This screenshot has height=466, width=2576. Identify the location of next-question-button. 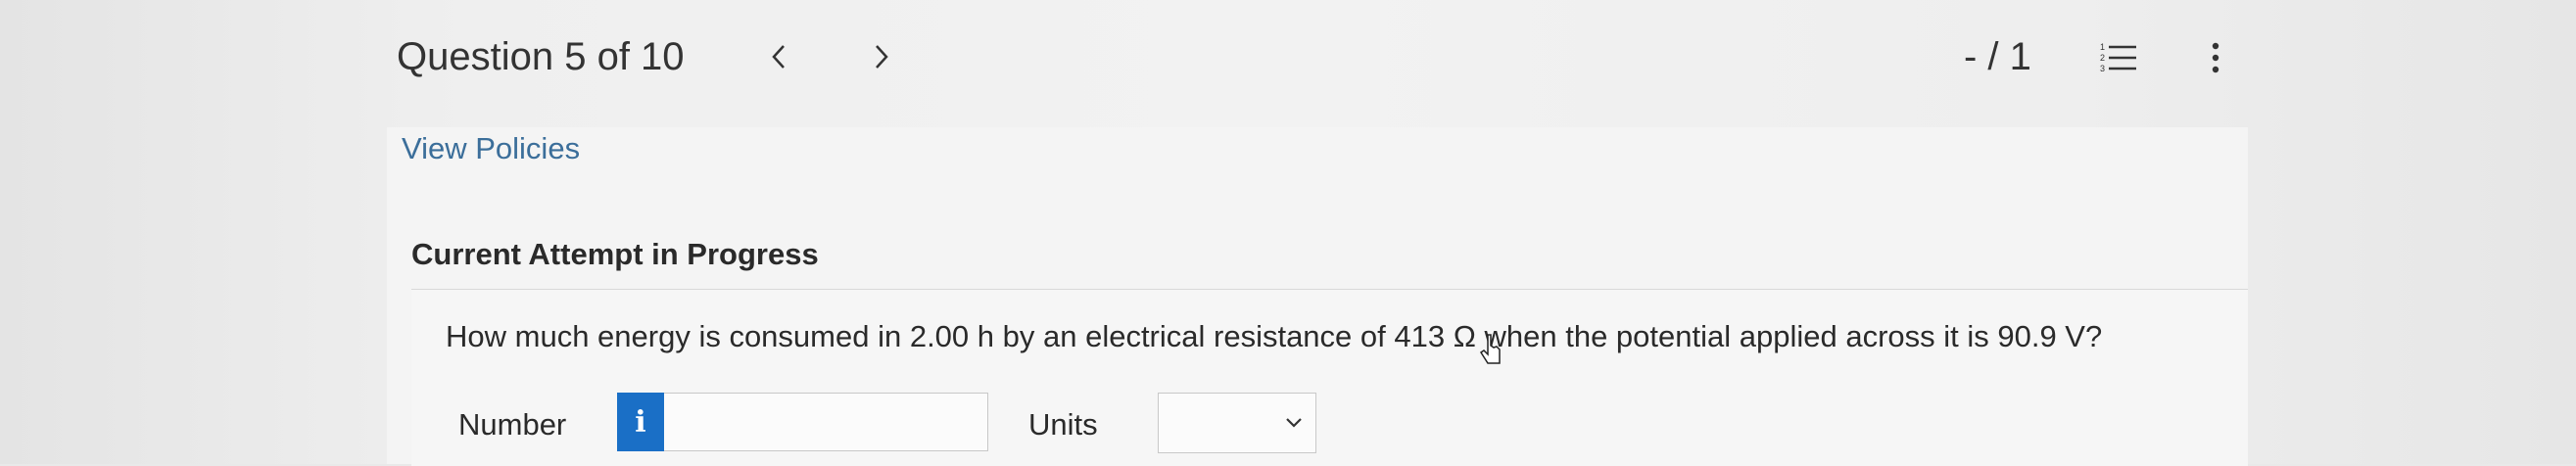
(882, 56).